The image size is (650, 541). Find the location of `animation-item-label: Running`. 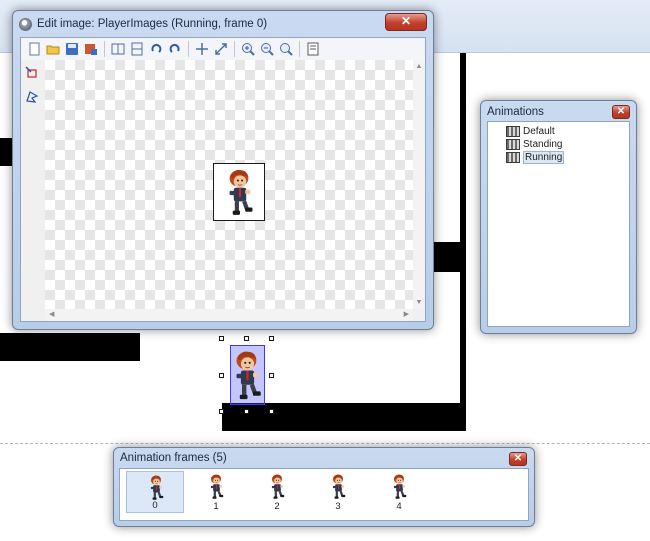

animation-item-label: Running is located at coordinates (544, 157).